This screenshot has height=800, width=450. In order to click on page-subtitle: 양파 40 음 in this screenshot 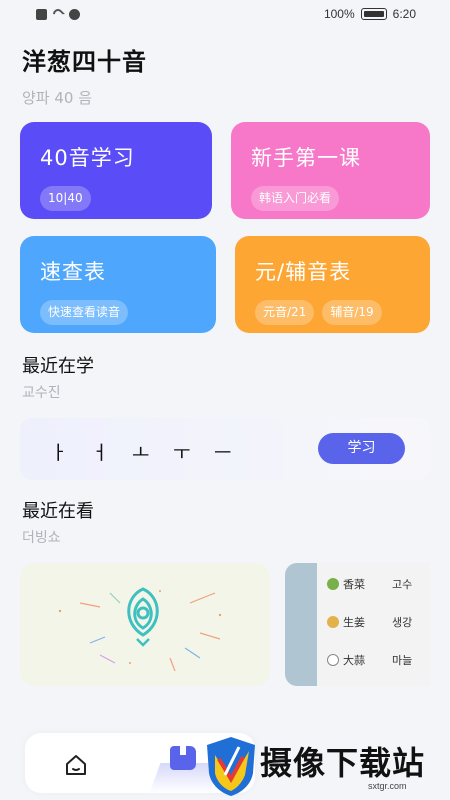, I will do `click(57, 98)`.